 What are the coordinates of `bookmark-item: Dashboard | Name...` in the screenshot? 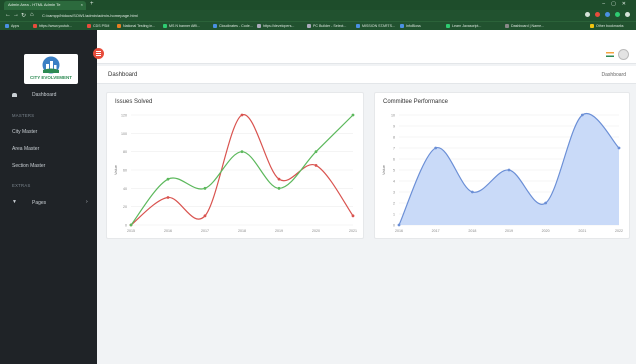 It's located at (524, 26).